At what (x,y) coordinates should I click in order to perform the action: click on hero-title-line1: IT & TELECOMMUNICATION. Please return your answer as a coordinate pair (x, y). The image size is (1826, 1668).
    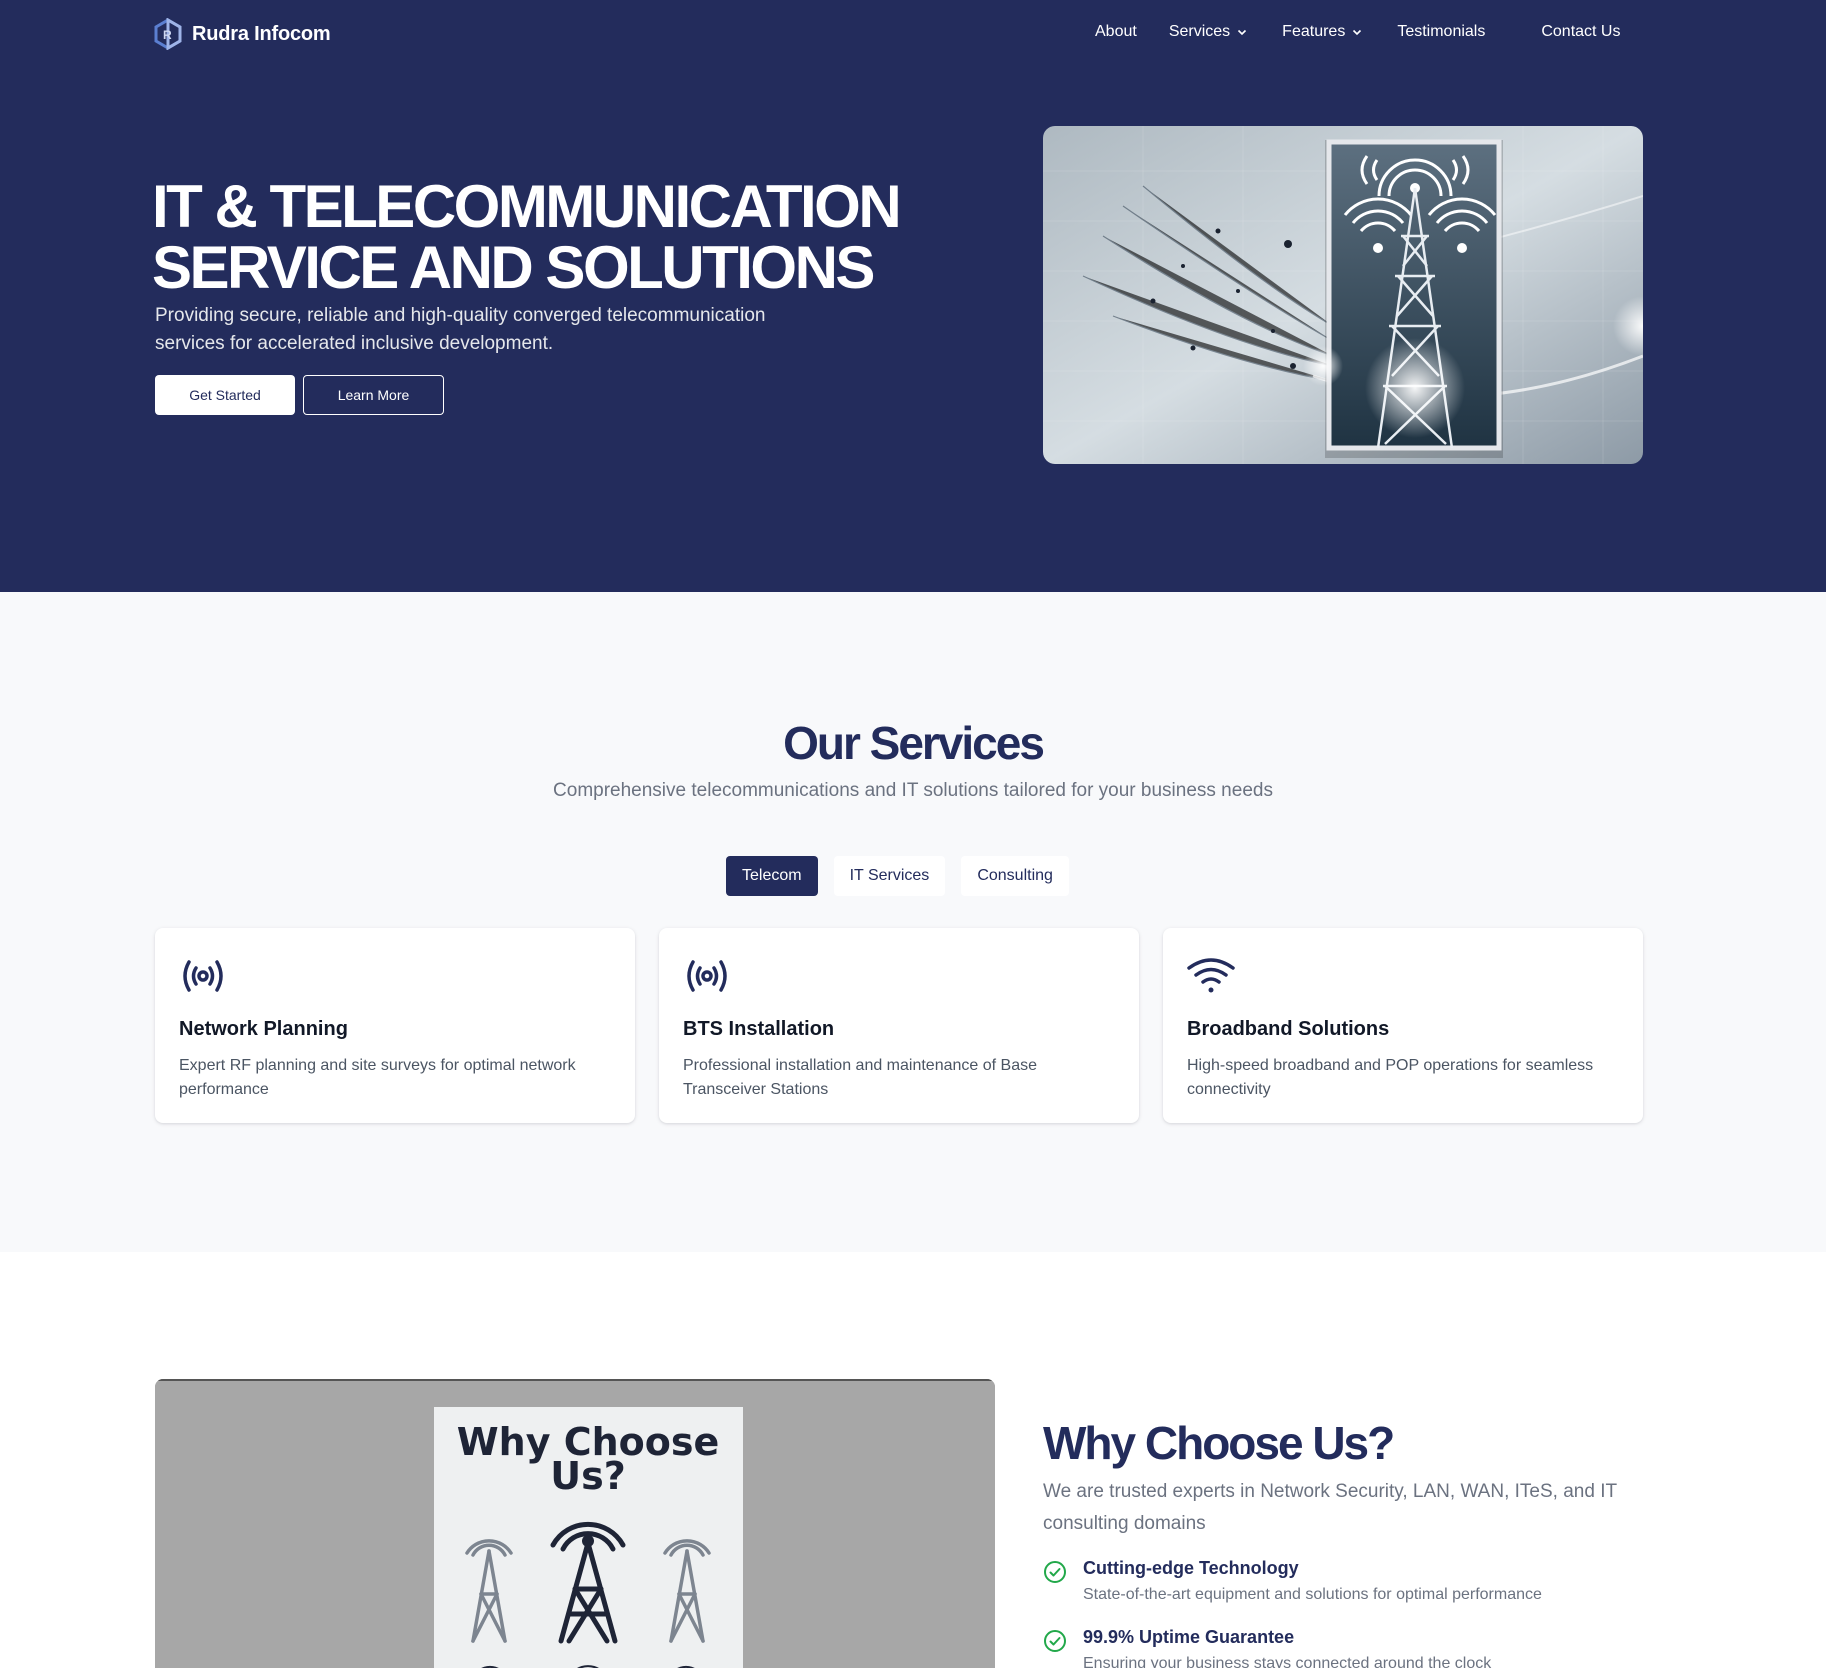
    Looking at the image, I should click on (527, 206).